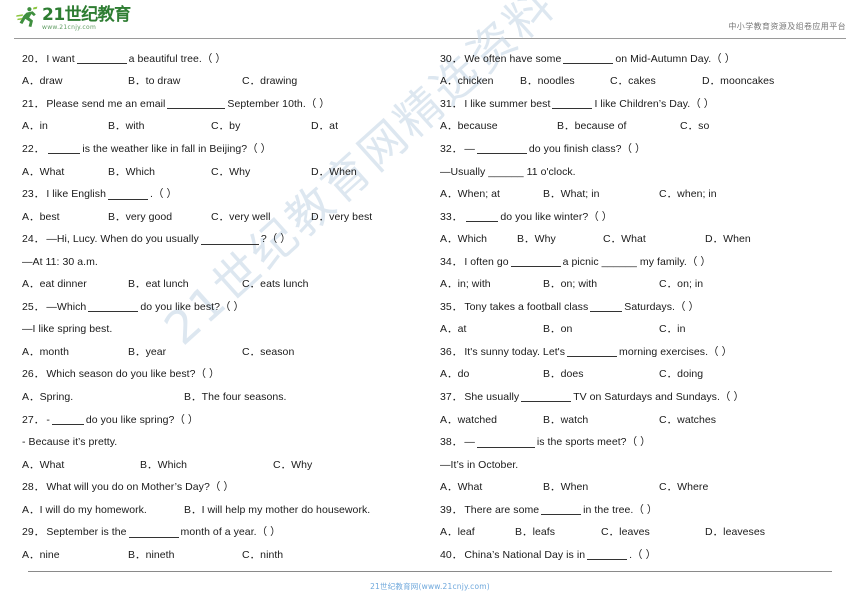 The height and width of the screenshot is (608, 860). What do you see at coordinates (480, 81) in the screenshot?
I see `option-a: A．chicken` at bounding box center [480, 81].